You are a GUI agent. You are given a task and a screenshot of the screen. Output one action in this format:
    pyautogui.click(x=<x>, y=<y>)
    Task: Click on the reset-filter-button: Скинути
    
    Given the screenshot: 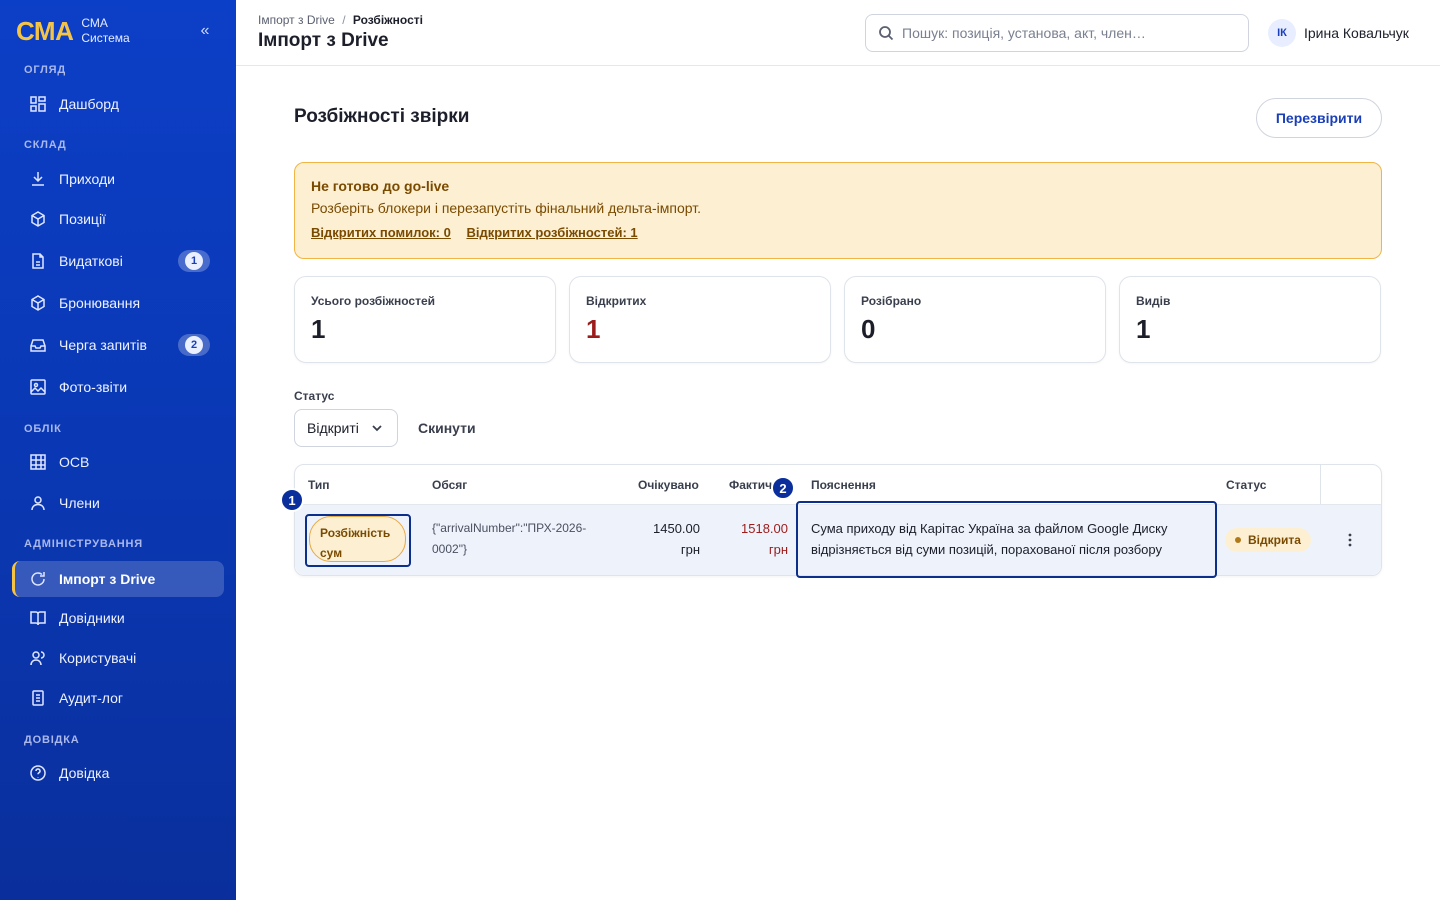 What is the action you would take?
    pyautogui.click(x=447, y=428)
    